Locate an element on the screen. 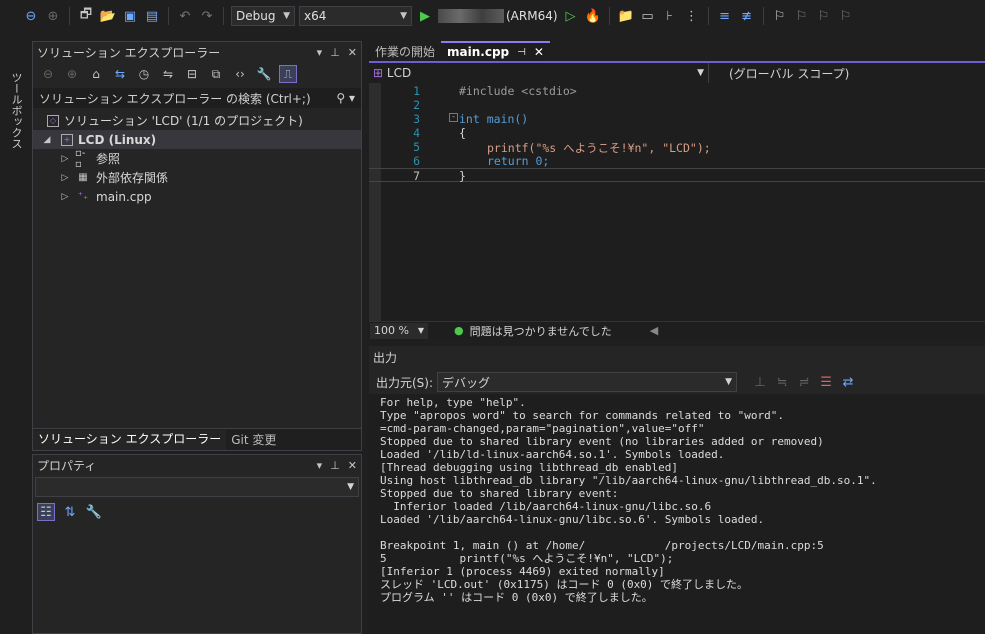 The height and width of the screenshot is (634, 985). toggle-icon: ⋮ is located at coordinates (692, 16).